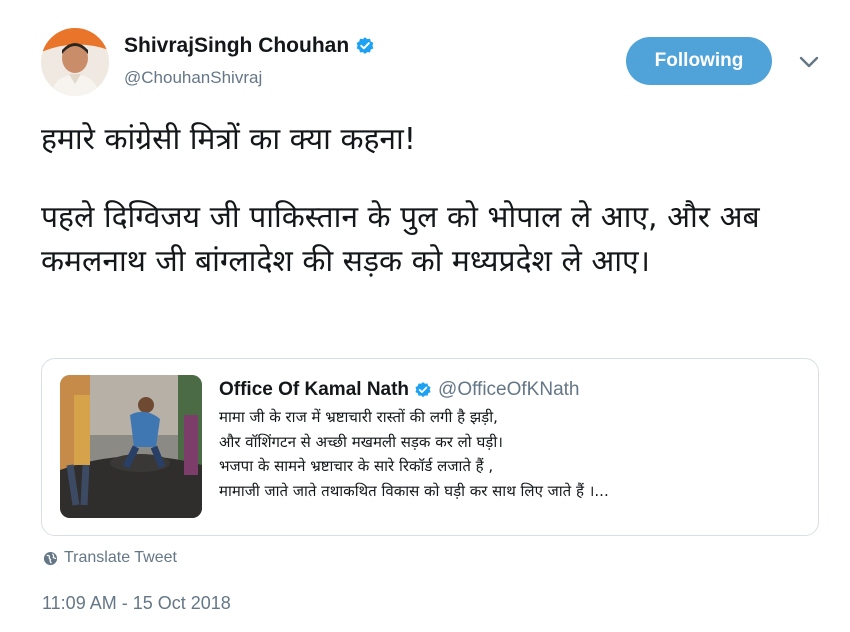  I want to click on author-avatar, so click(75, 62).